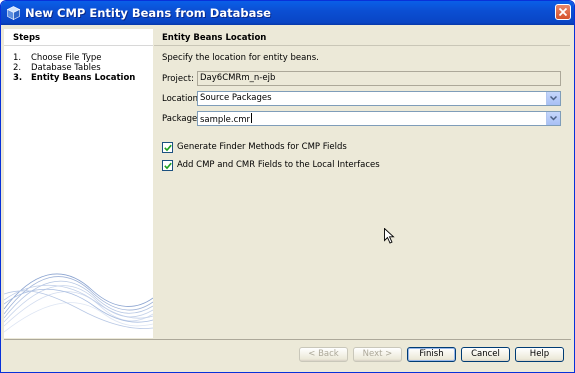 The width and height of the screenshot is (575, 373). Describe the element at coordinates (13, 13) in the screenshot. I see `netbeans-cube-icon` at that location.